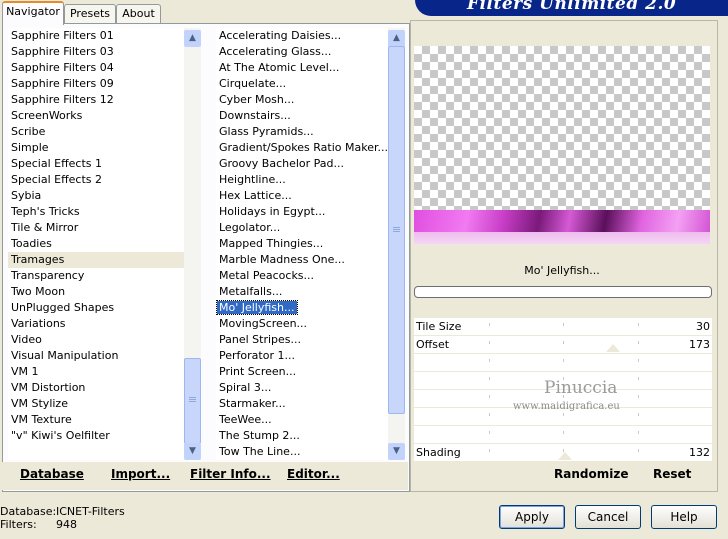  Describe the element at coordinates (96, 196) in the screenshot. I see `list-item: Sybia` at that location.